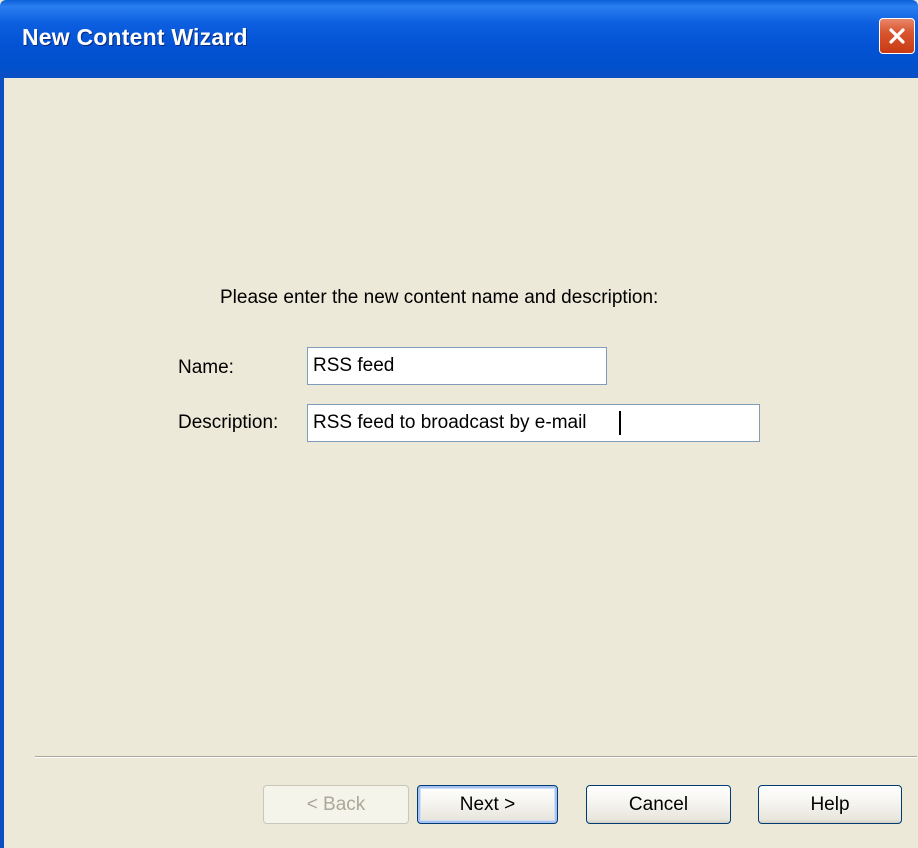 The width and height of the screenshot is (918, 848). What do you see at coordinates (135, 37) in the screenshot?
I see `window-title: New Content Wizard` at bounding box center [135, 37].